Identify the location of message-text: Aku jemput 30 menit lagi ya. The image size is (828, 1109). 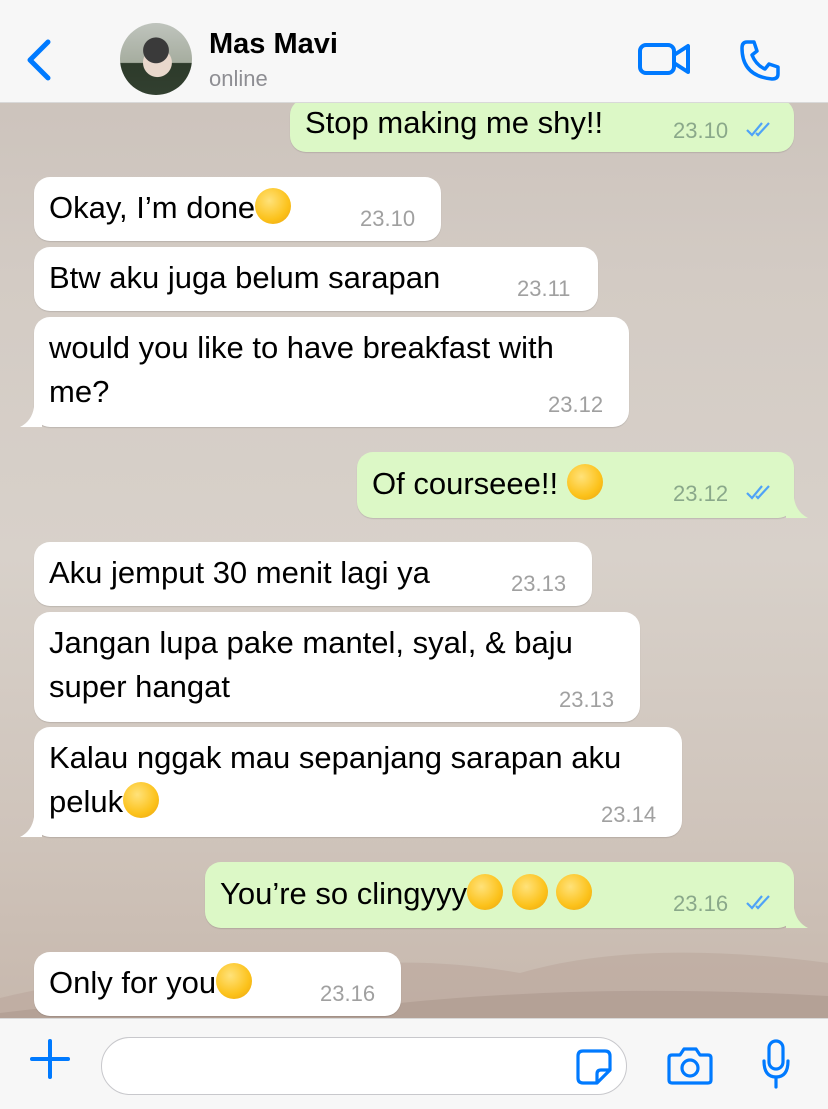
(239, 572).